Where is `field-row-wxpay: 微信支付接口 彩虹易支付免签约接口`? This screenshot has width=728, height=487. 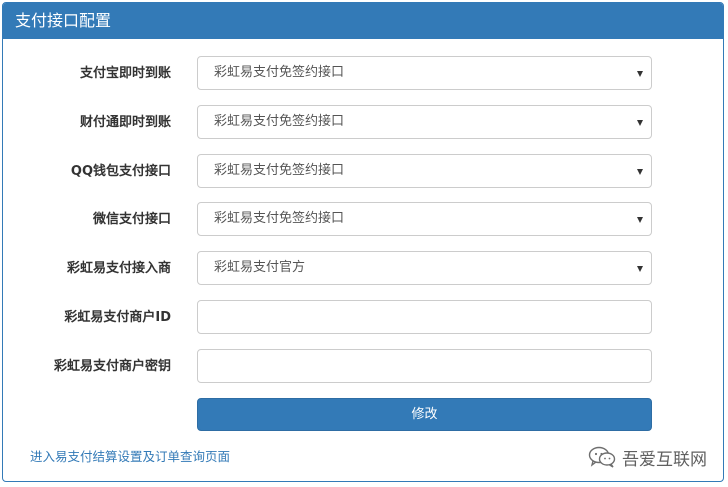 field-row-wxpay: 微信支付接口 彩虹易支付免签约接口 is located at coordinates (363, 220).